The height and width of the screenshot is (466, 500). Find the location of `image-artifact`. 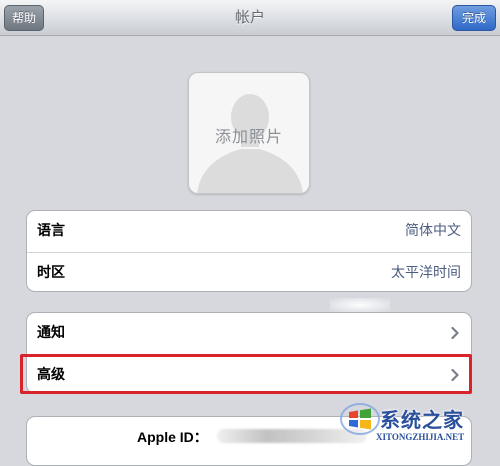

image-artifact is located at coordinates (360, 305).